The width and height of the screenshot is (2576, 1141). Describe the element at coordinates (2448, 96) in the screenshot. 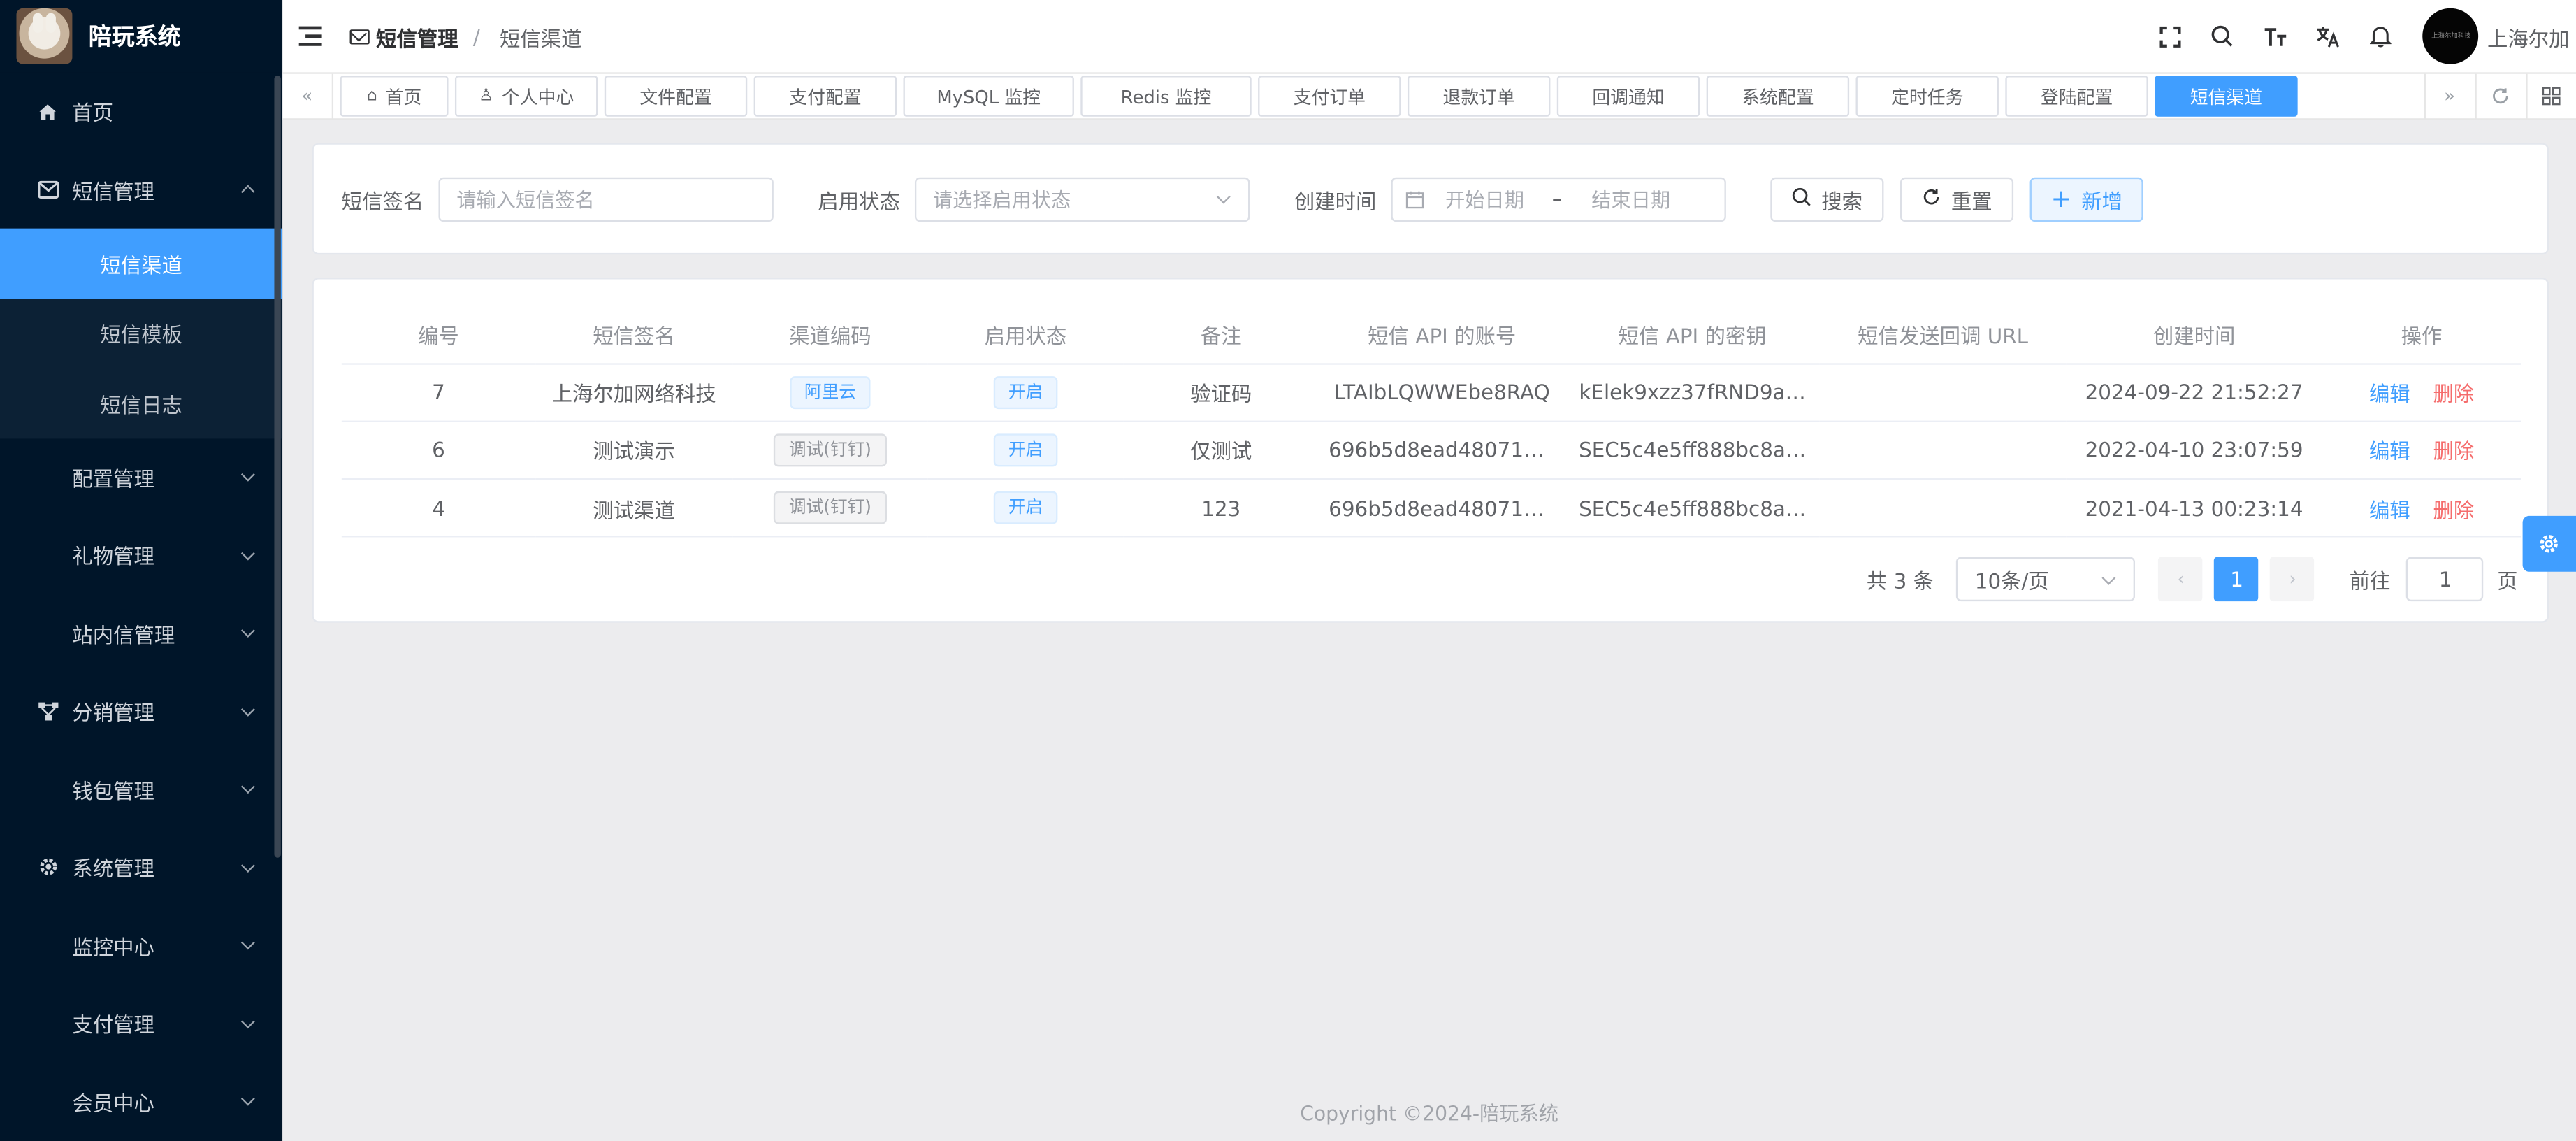

I see `scroll-right-icon: »` at that location.